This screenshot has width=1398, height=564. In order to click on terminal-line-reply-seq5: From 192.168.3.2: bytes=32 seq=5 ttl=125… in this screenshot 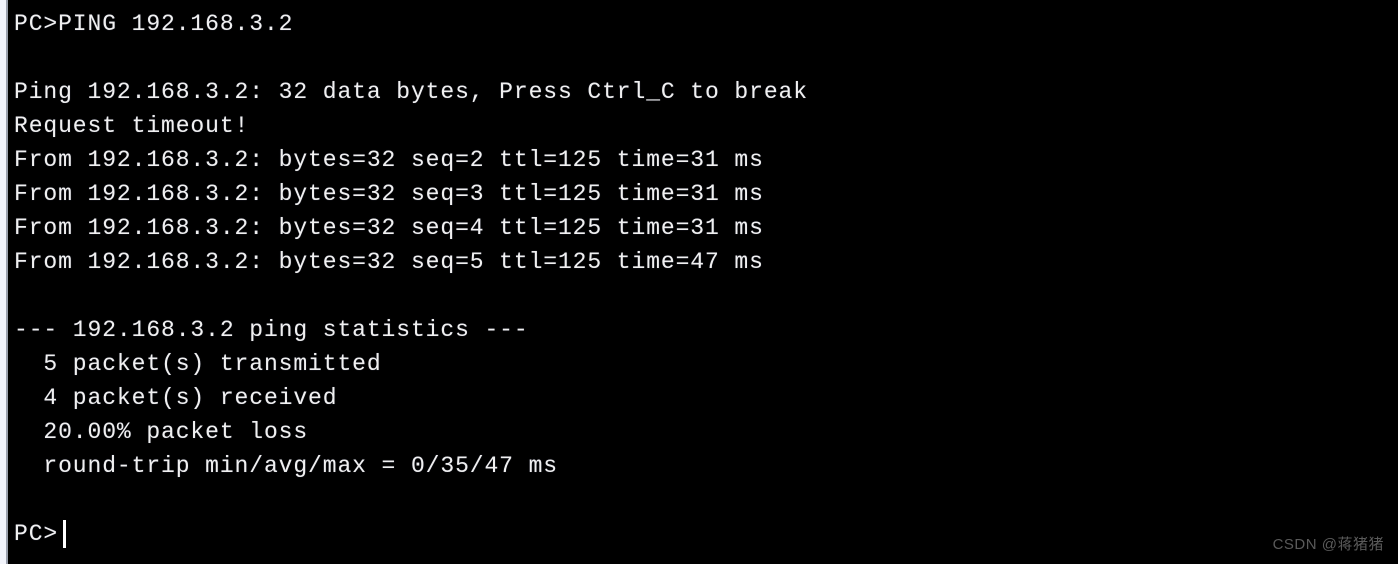, I will do `click(389, 262)`.